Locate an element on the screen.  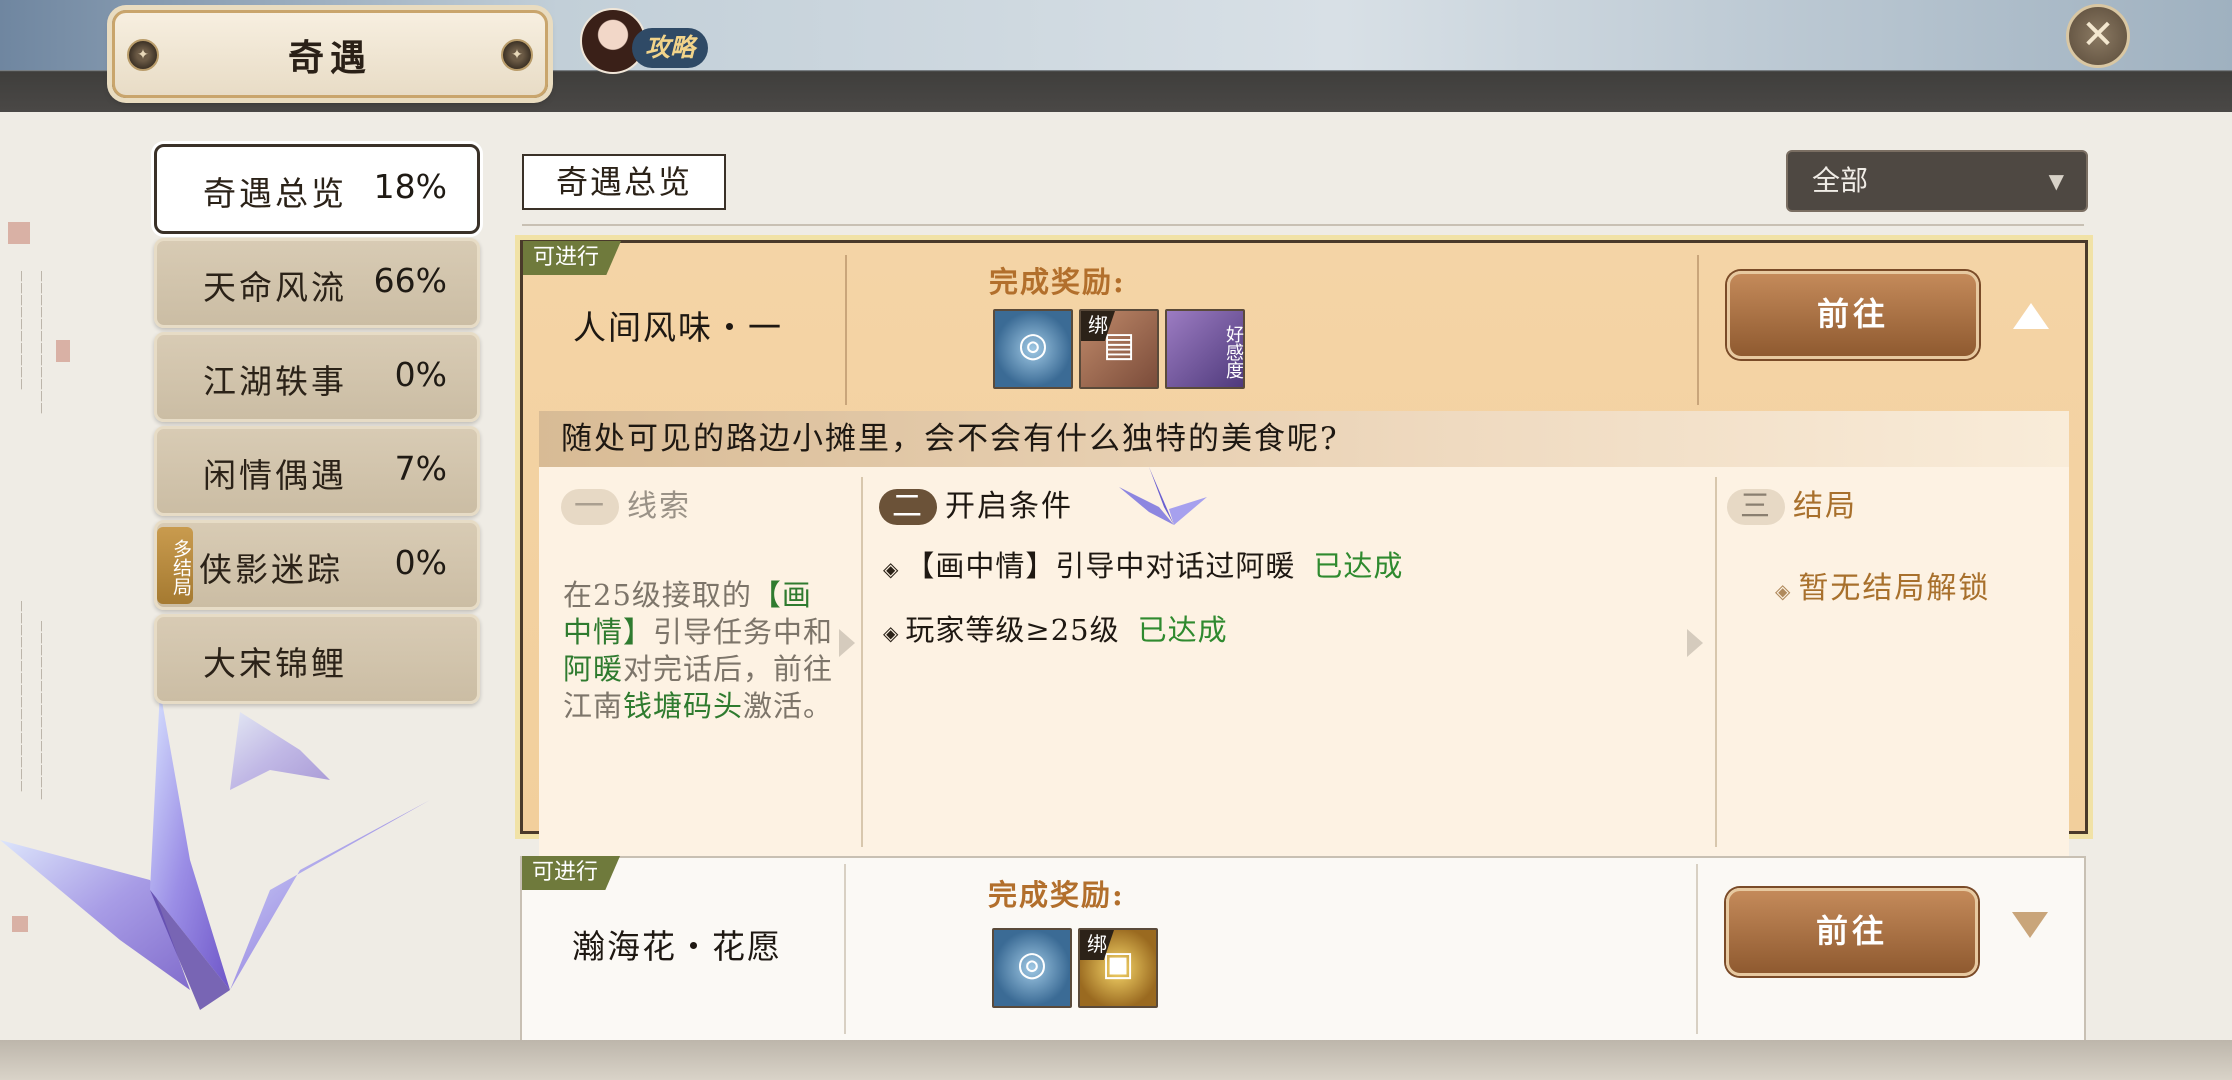
reward-item-chest: ▣ 绑 is located at coordinates (1118, 968).